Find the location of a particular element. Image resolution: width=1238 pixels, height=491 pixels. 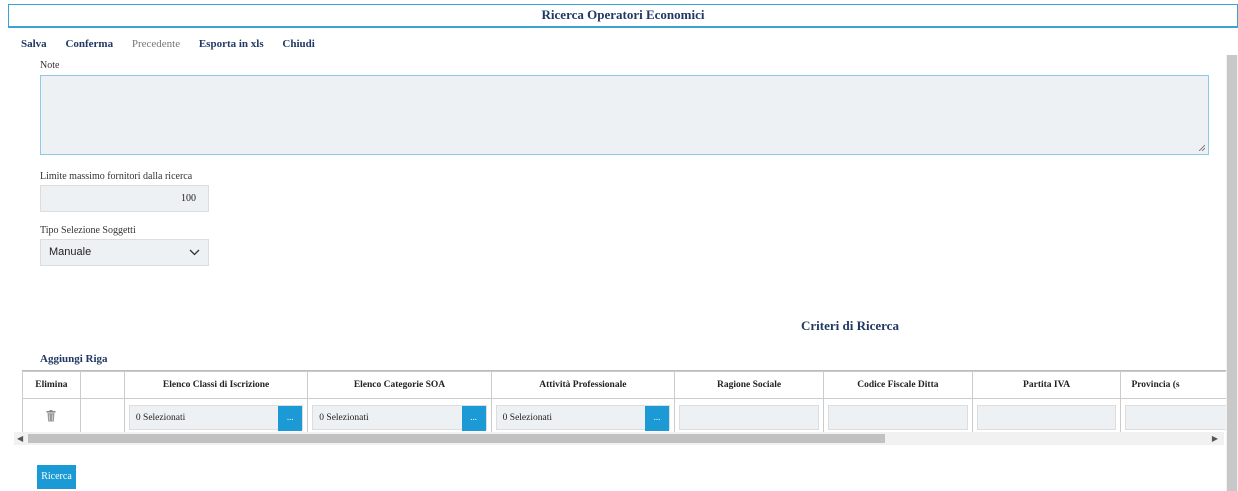

resize-grip-icon is located at coordinates (1201, 147).